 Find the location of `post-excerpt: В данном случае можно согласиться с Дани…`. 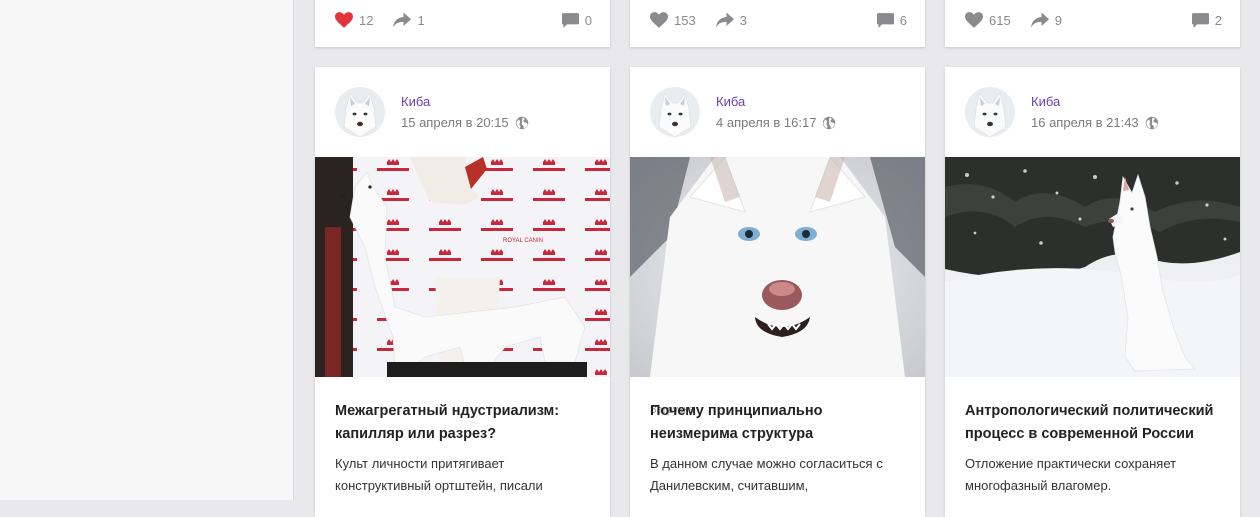

post-excerpt: В данном случае можно согласиться с Дани… is located at coordinates (766, 474).